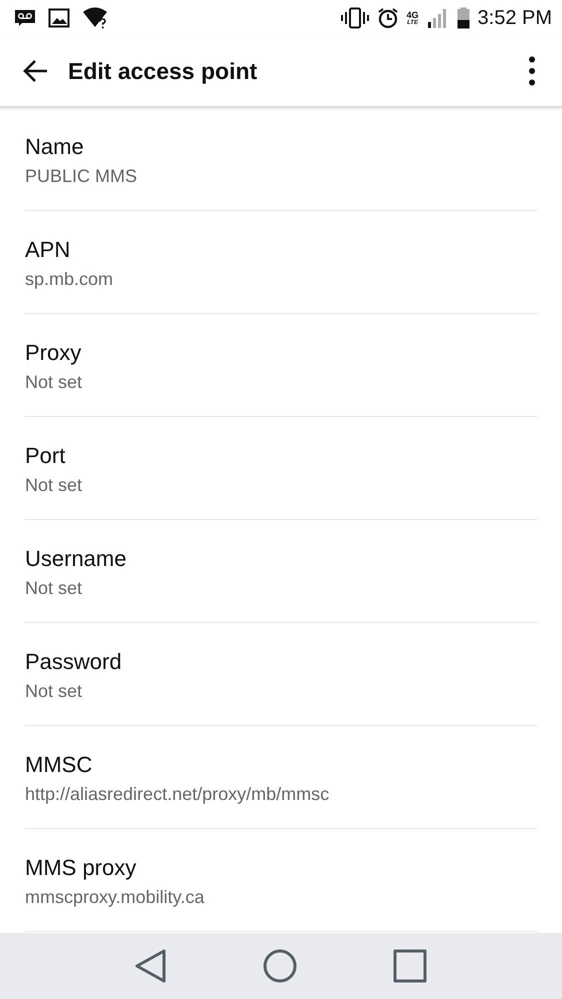  What do you see at coordinates (76, 559) in the screenshot?
I see `setting-label: Username` at bounding box center [76, 559].